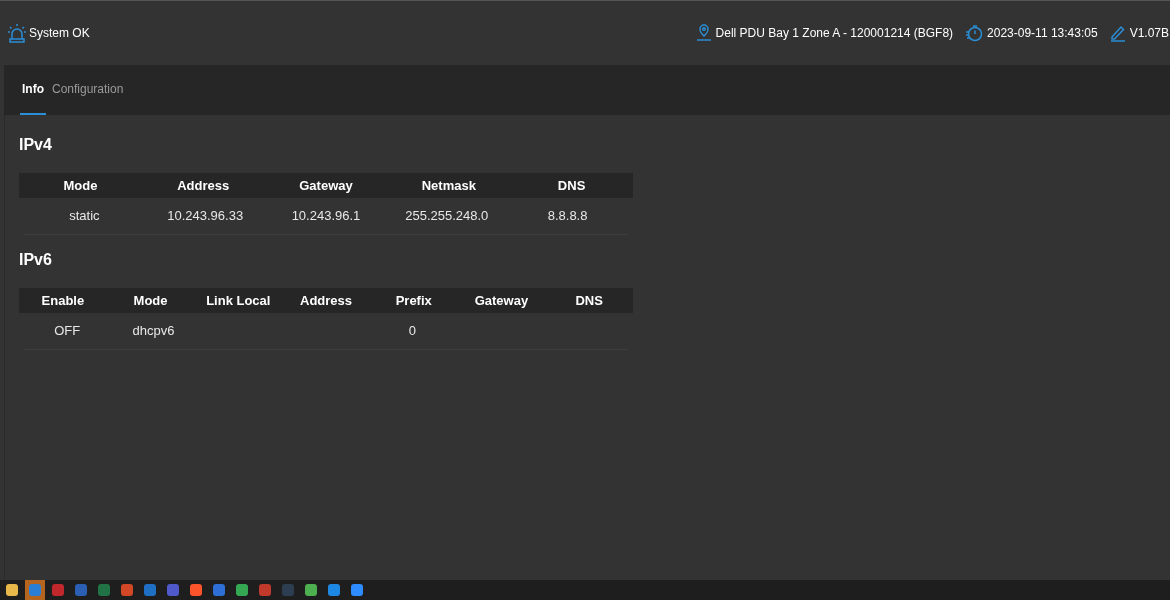 Image resolution: width=1170 pixels, height=600 pixels. Describe the element at coordinates (1117, 33) in the screenshot. I see `pencil-icon` at that location.